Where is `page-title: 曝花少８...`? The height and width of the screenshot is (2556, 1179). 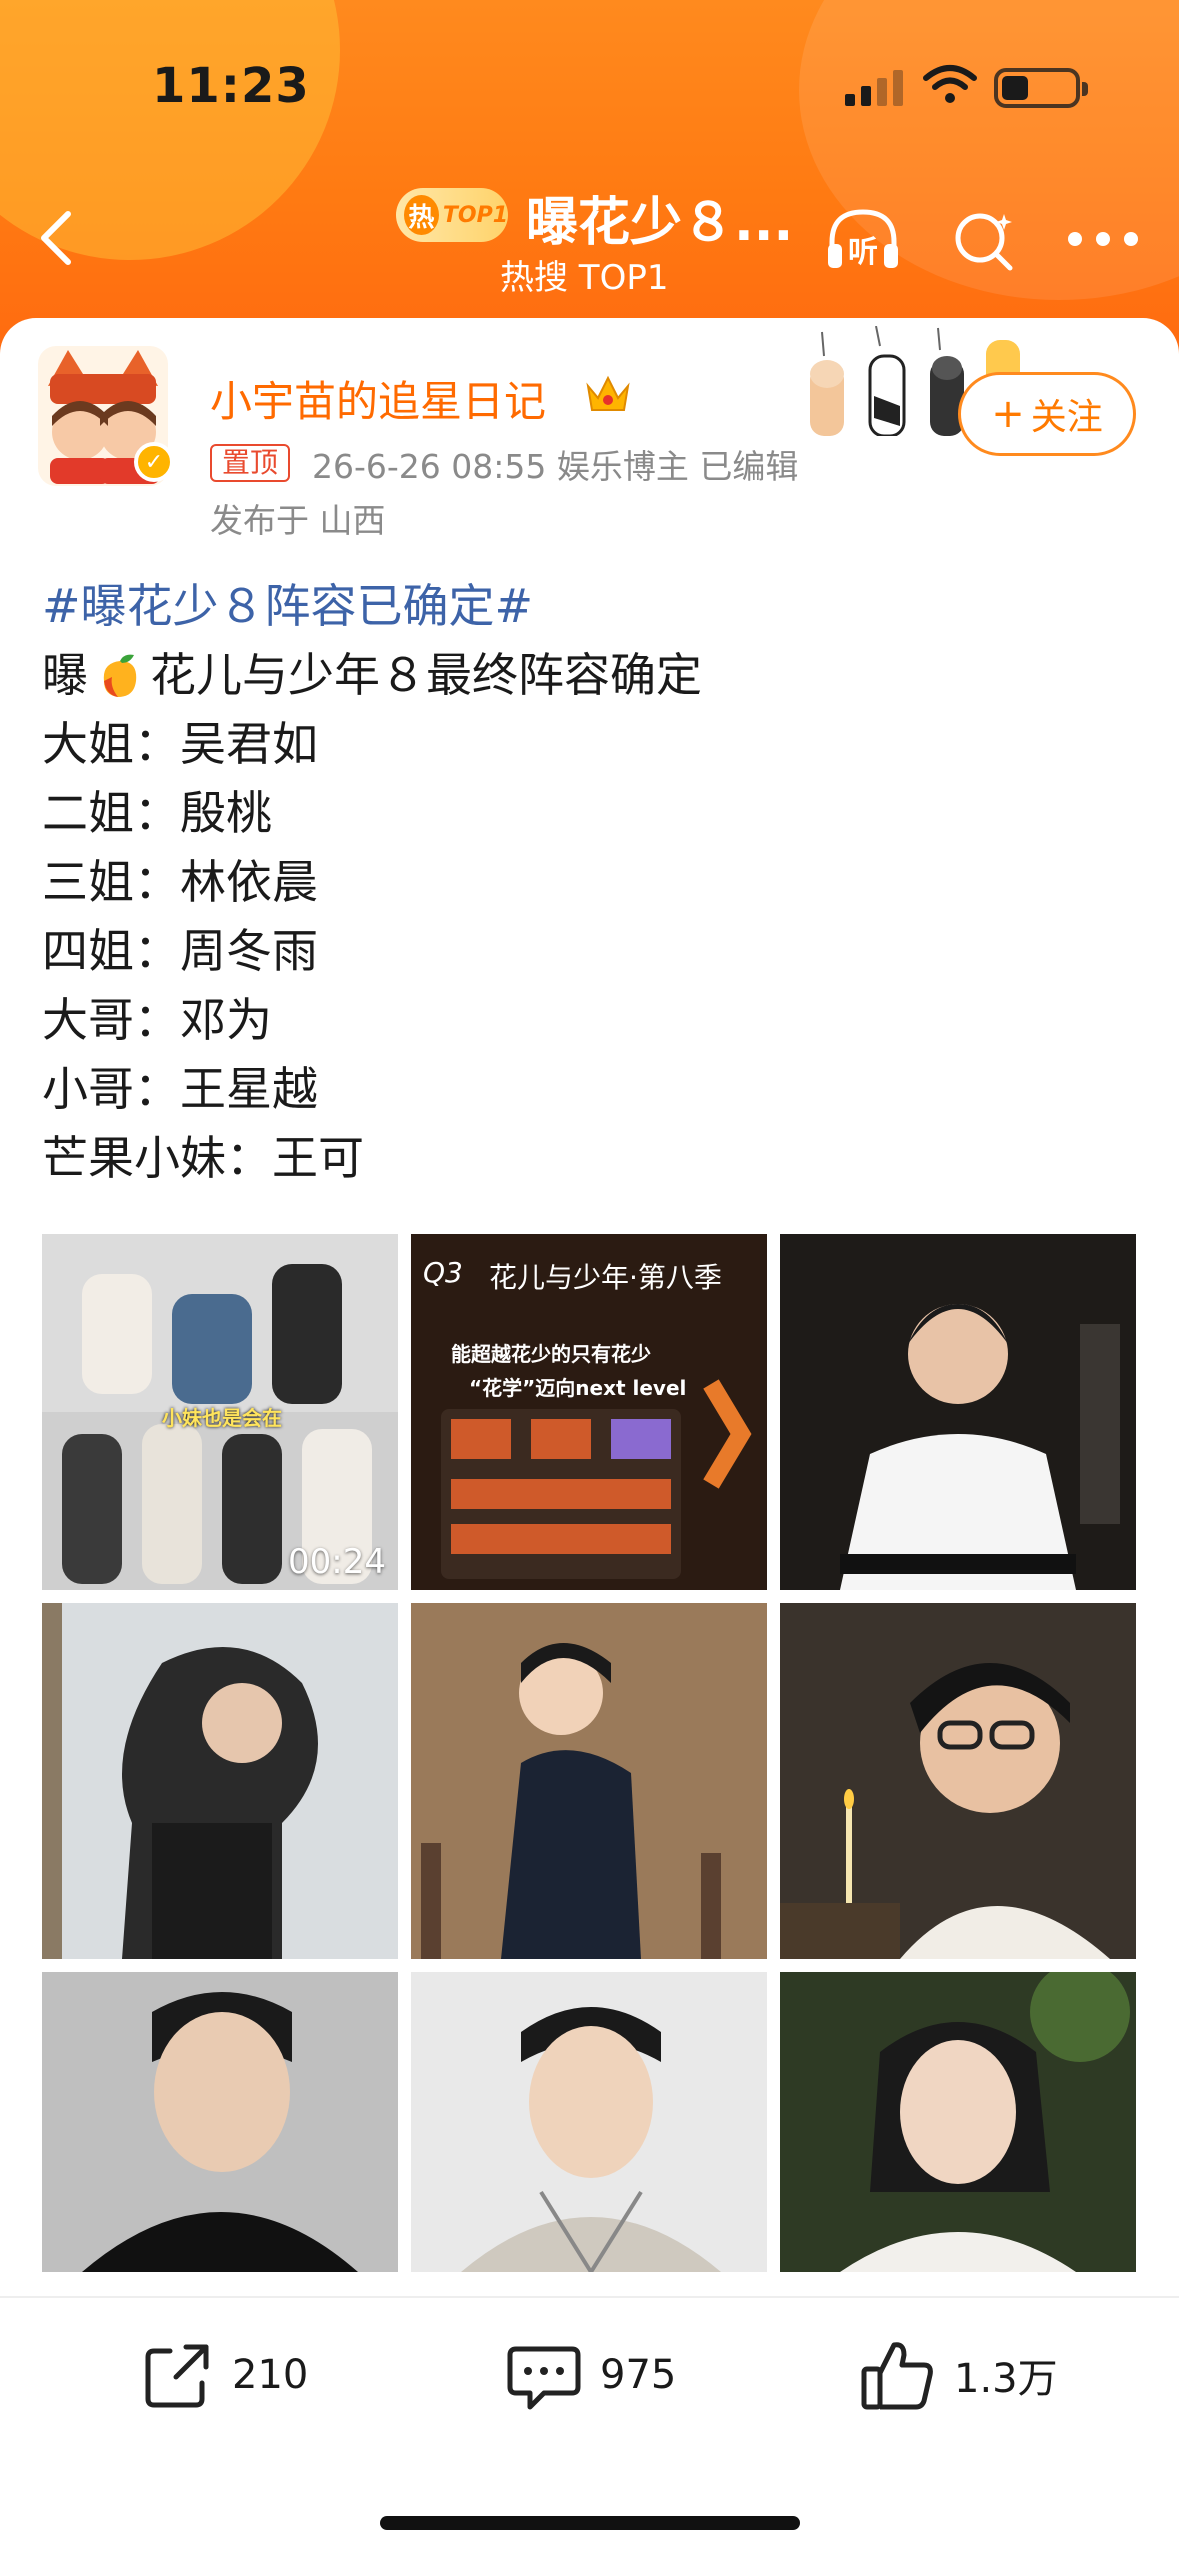
page-title: 曝花少８... is located at coordinates (659, 217).